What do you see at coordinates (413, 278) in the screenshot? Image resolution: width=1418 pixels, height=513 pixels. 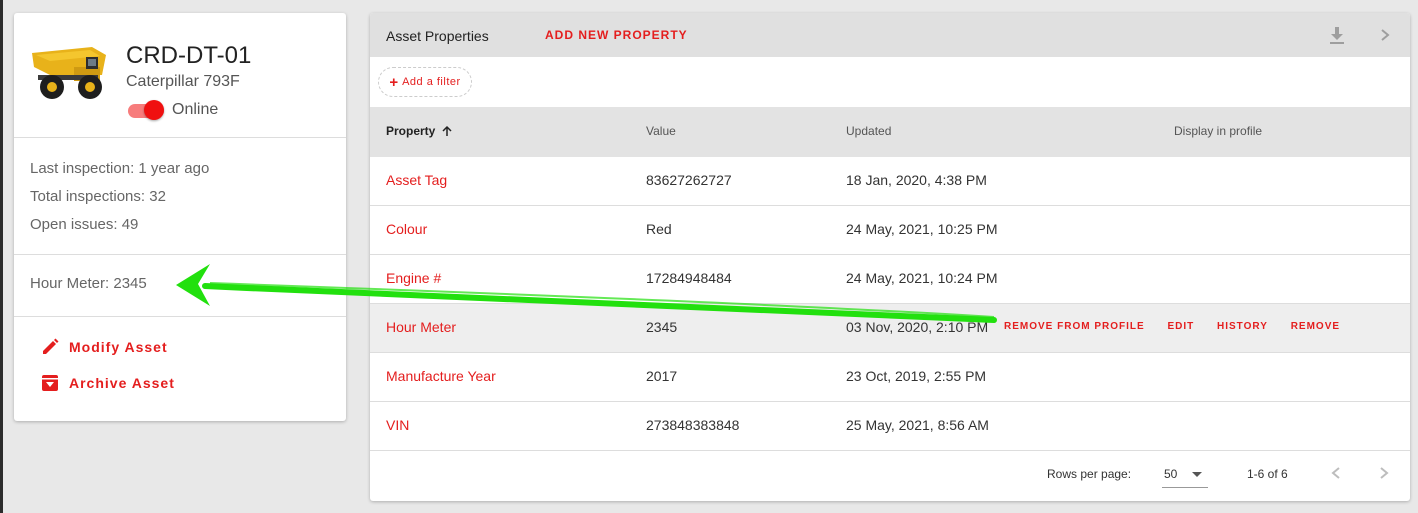 I see `property-name: Engine #` at bounding box center [413, 278].